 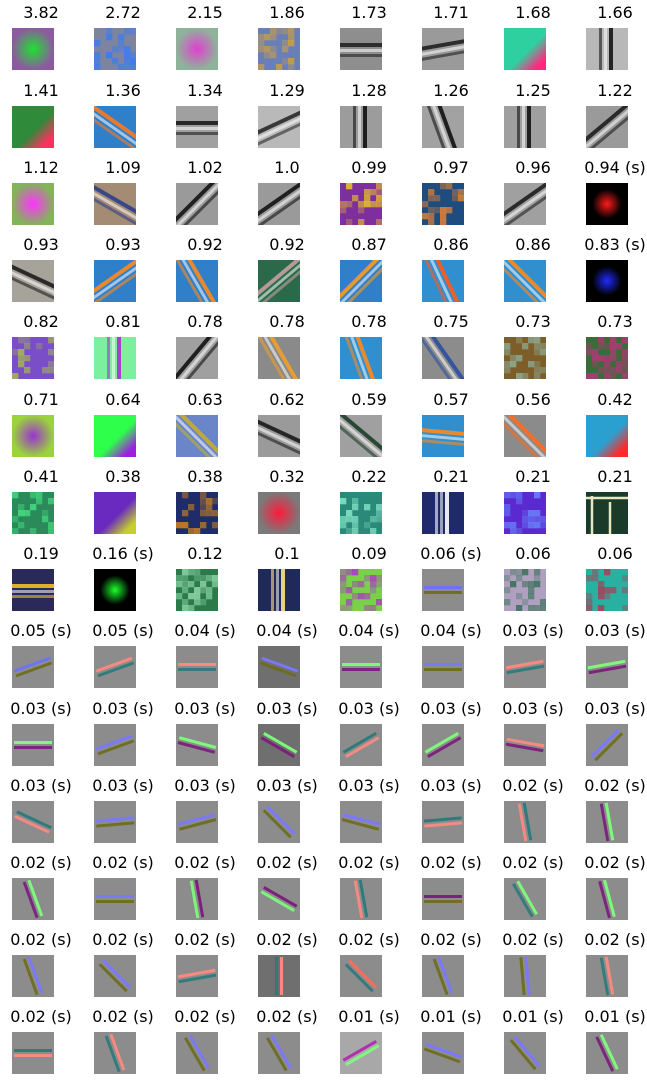 What do you see at coordinates (123, 271) in the screenshot?
I see `filter-cell: 0.93` at bounding box center [123, 271].